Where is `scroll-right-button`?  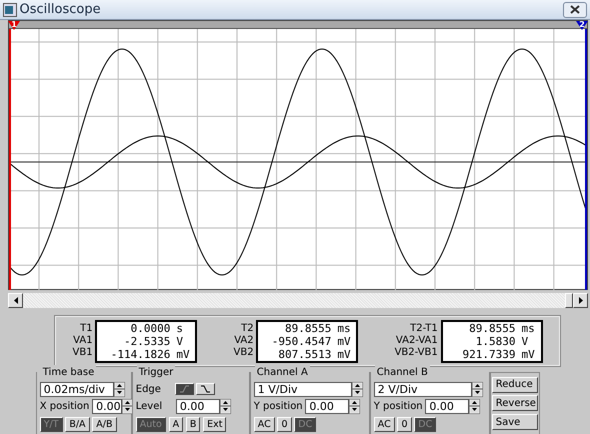 scroll-right-button is located at coordinates (580, 300).